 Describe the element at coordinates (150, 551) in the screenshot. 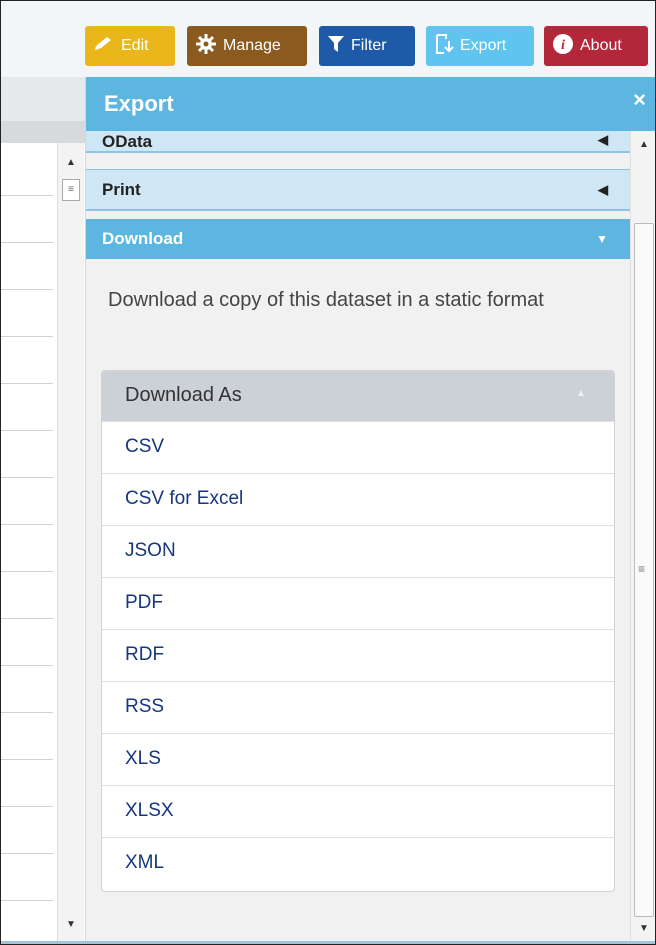

I see `download-option-label: JSON` at that location.